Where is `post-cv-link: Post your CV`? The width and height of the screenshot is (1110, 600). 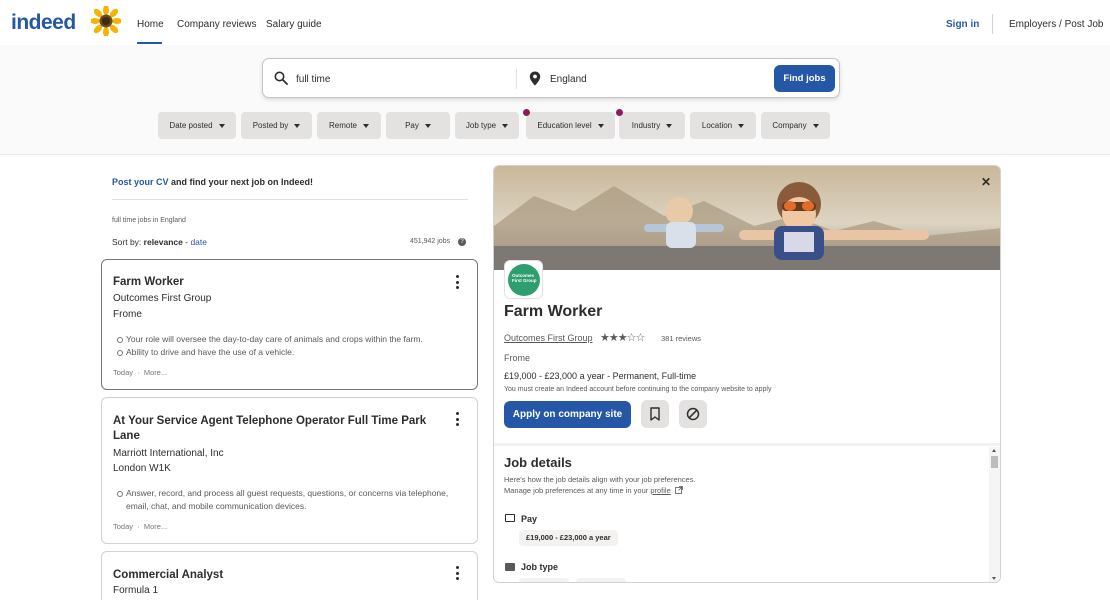 post-cv-link: Post your CV is located at coordinates (140, 182).